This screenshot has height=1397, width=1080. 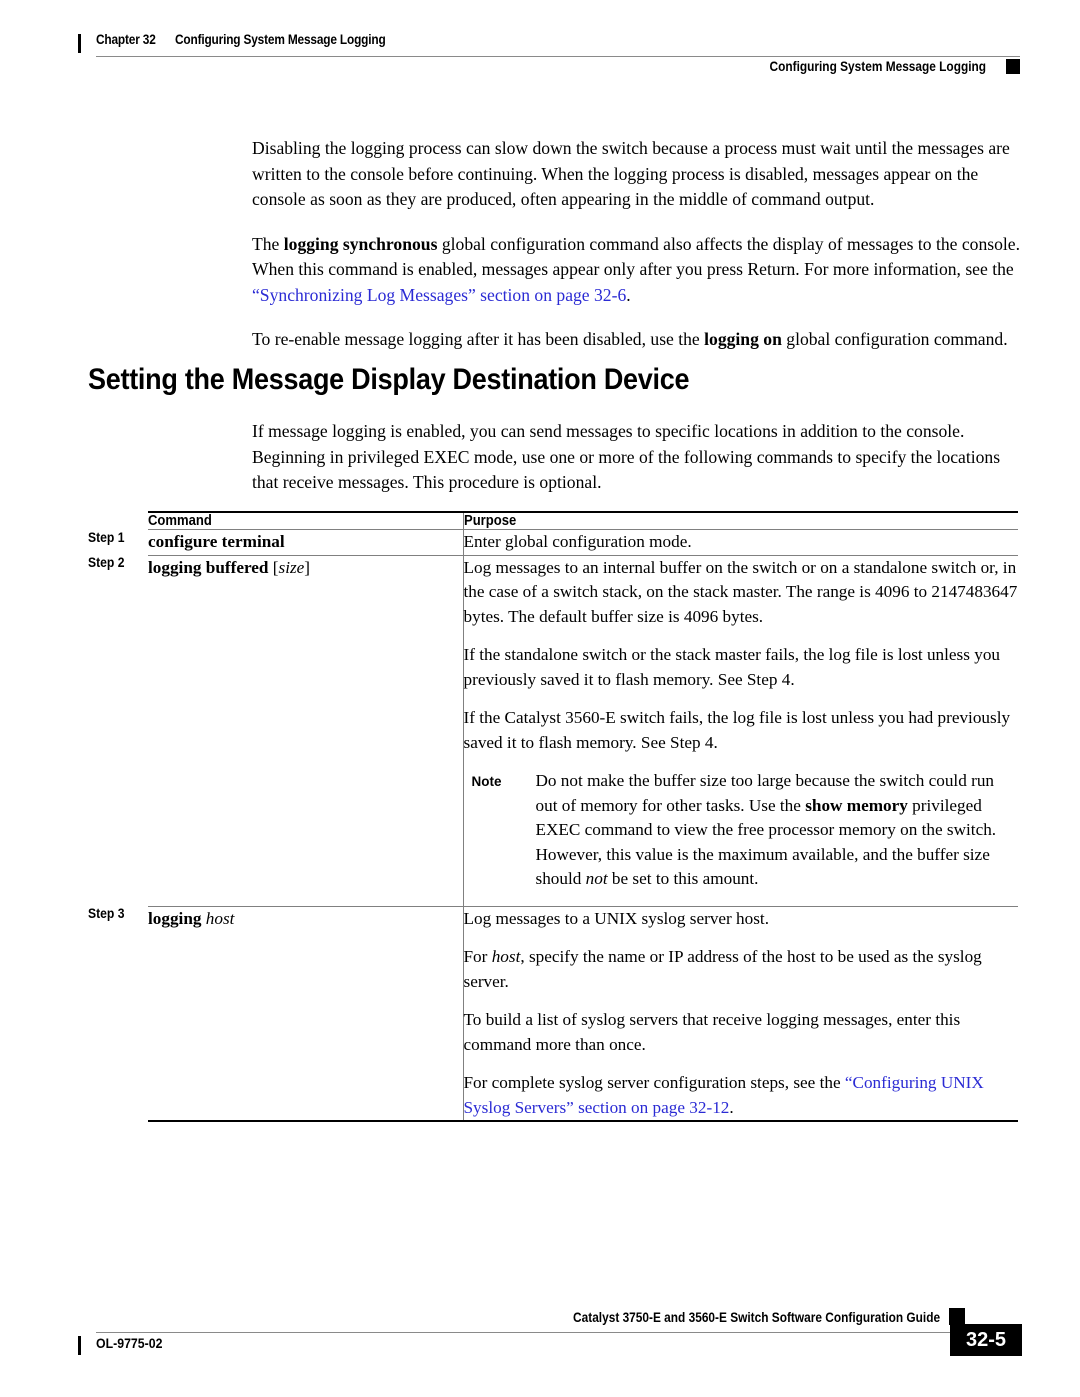 I want to click on footer-square-marker, so click(x=957, y=1316).